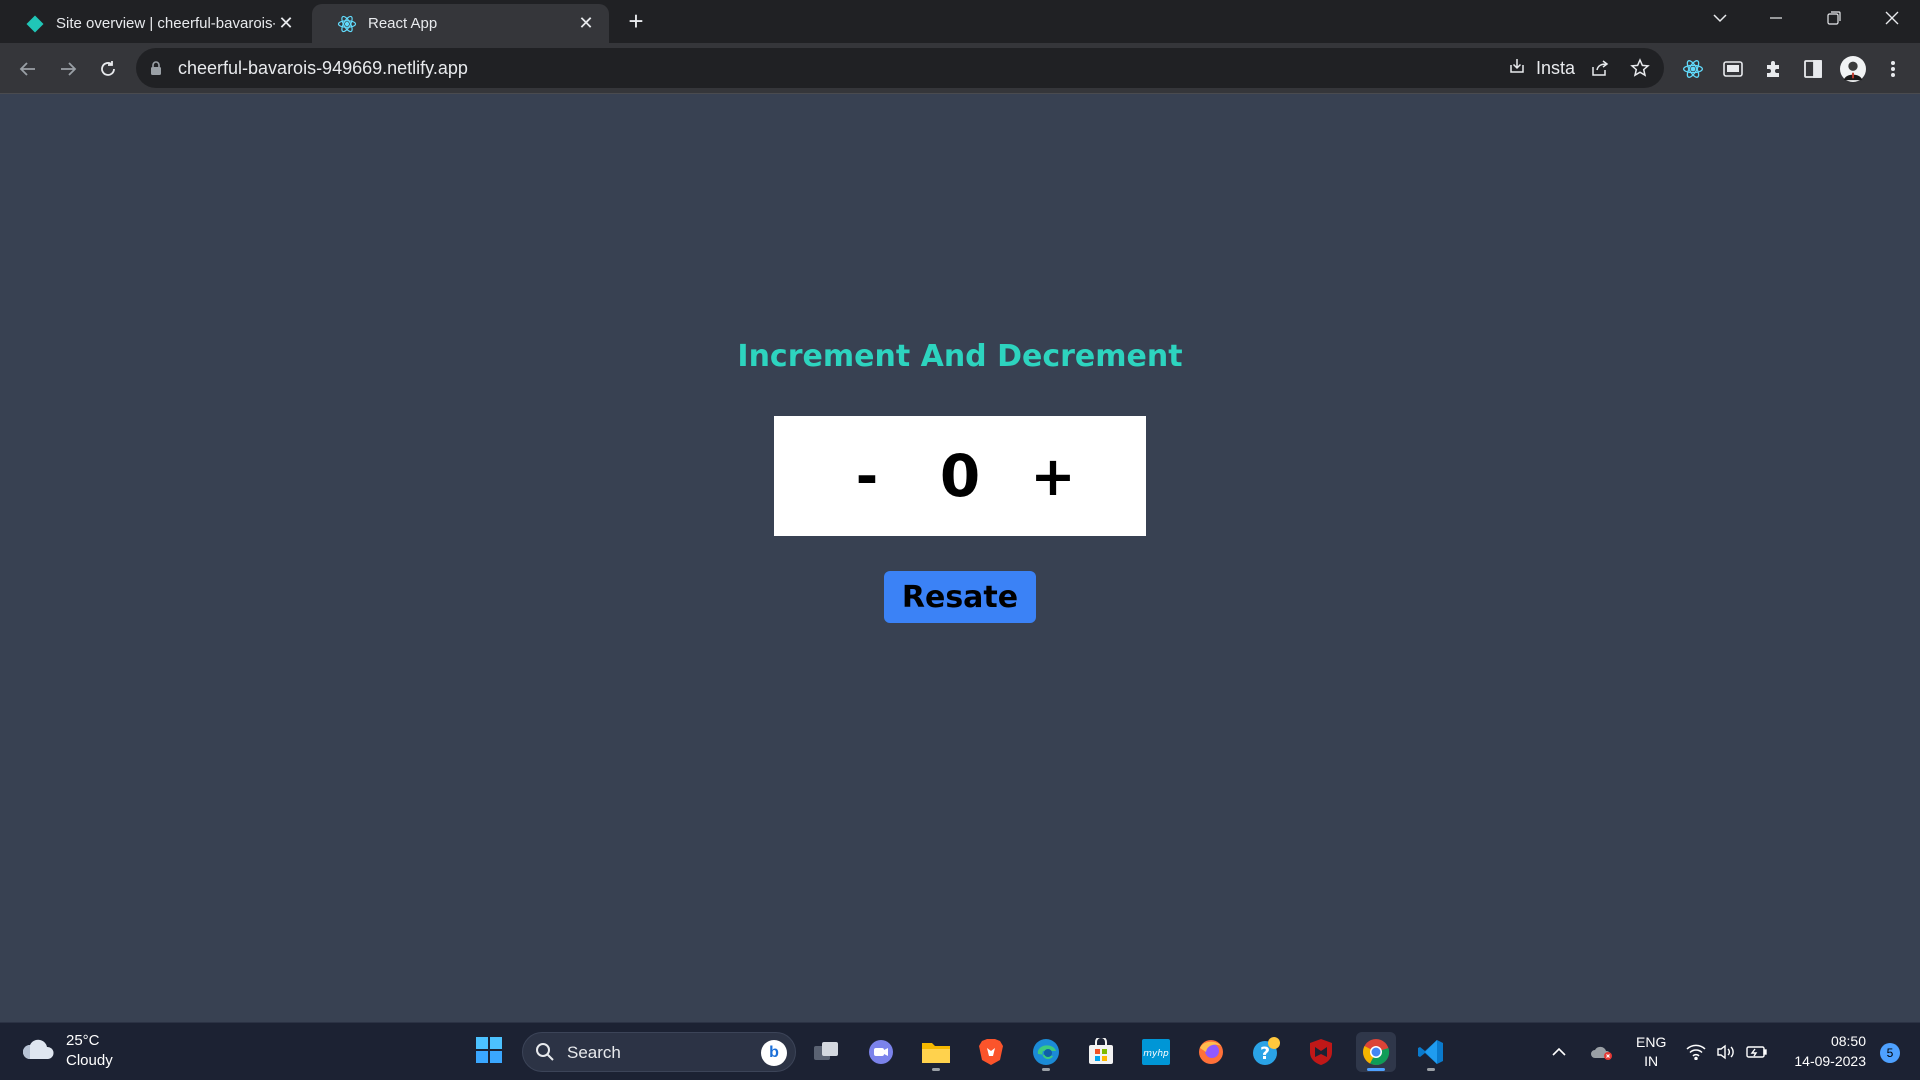  I want to click on weather-temperature: 25°C, so click(83, 1040).